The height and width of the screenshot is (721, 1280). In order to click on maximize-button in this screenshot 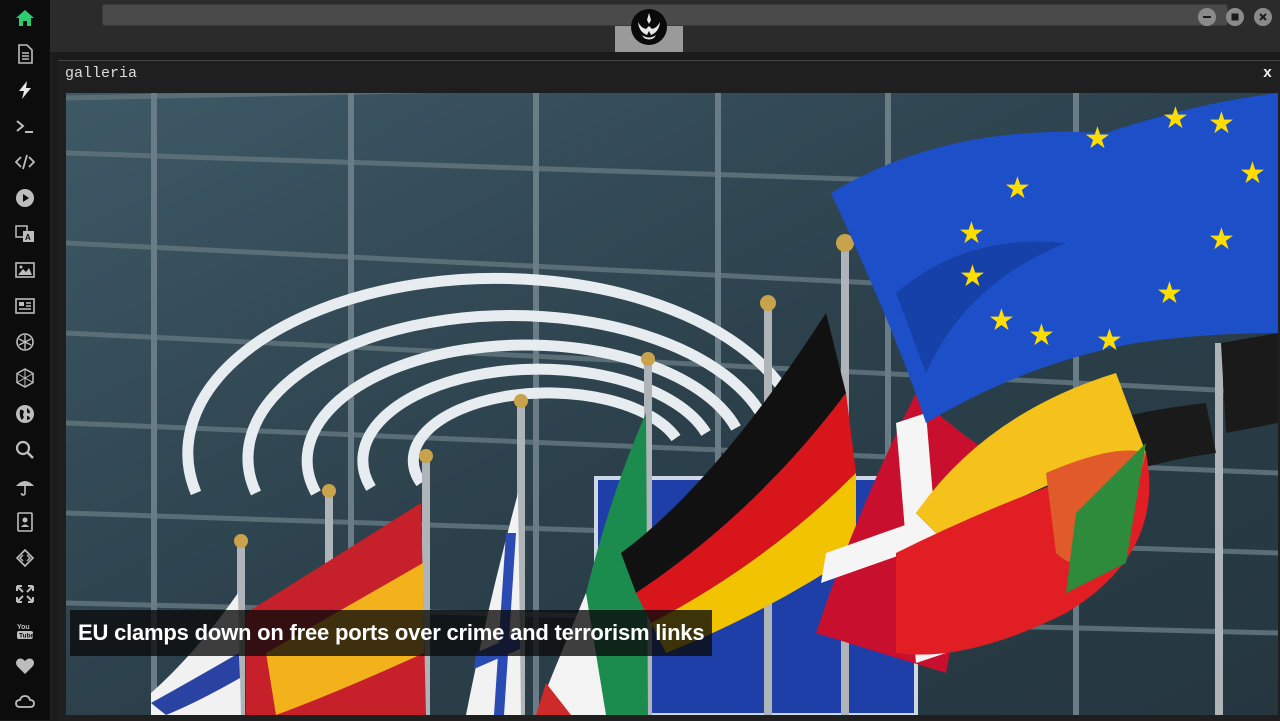, I will do `click(1235, 17)`.